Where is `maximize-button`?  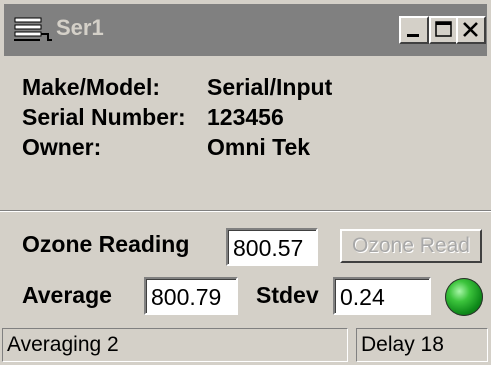
maximize-button is located at coordinates (444, 30).